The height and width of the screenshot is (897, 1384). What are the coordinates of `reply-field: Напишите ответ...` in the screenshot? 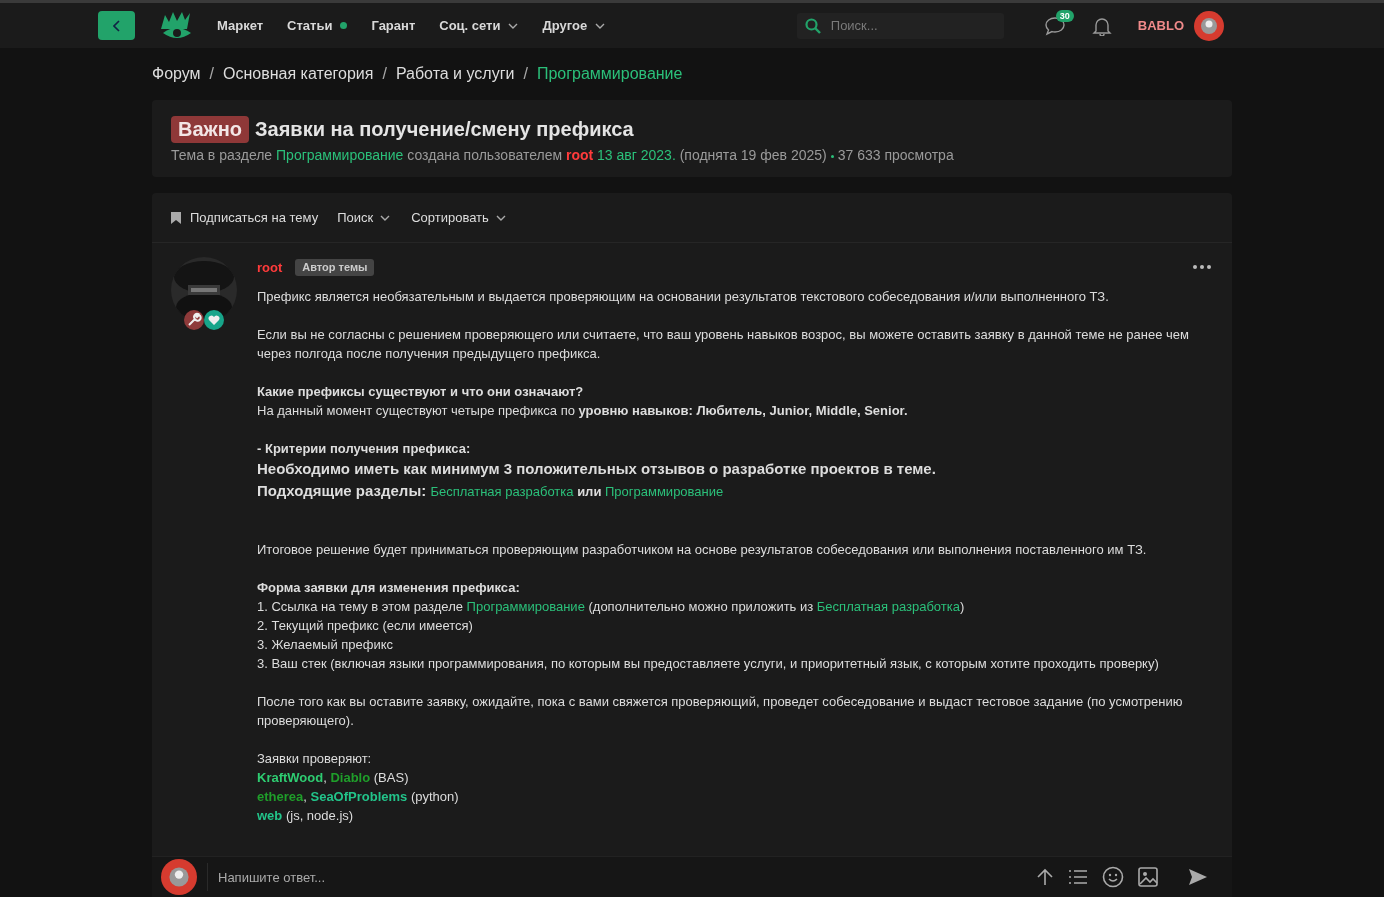 It's located at (621, 877).